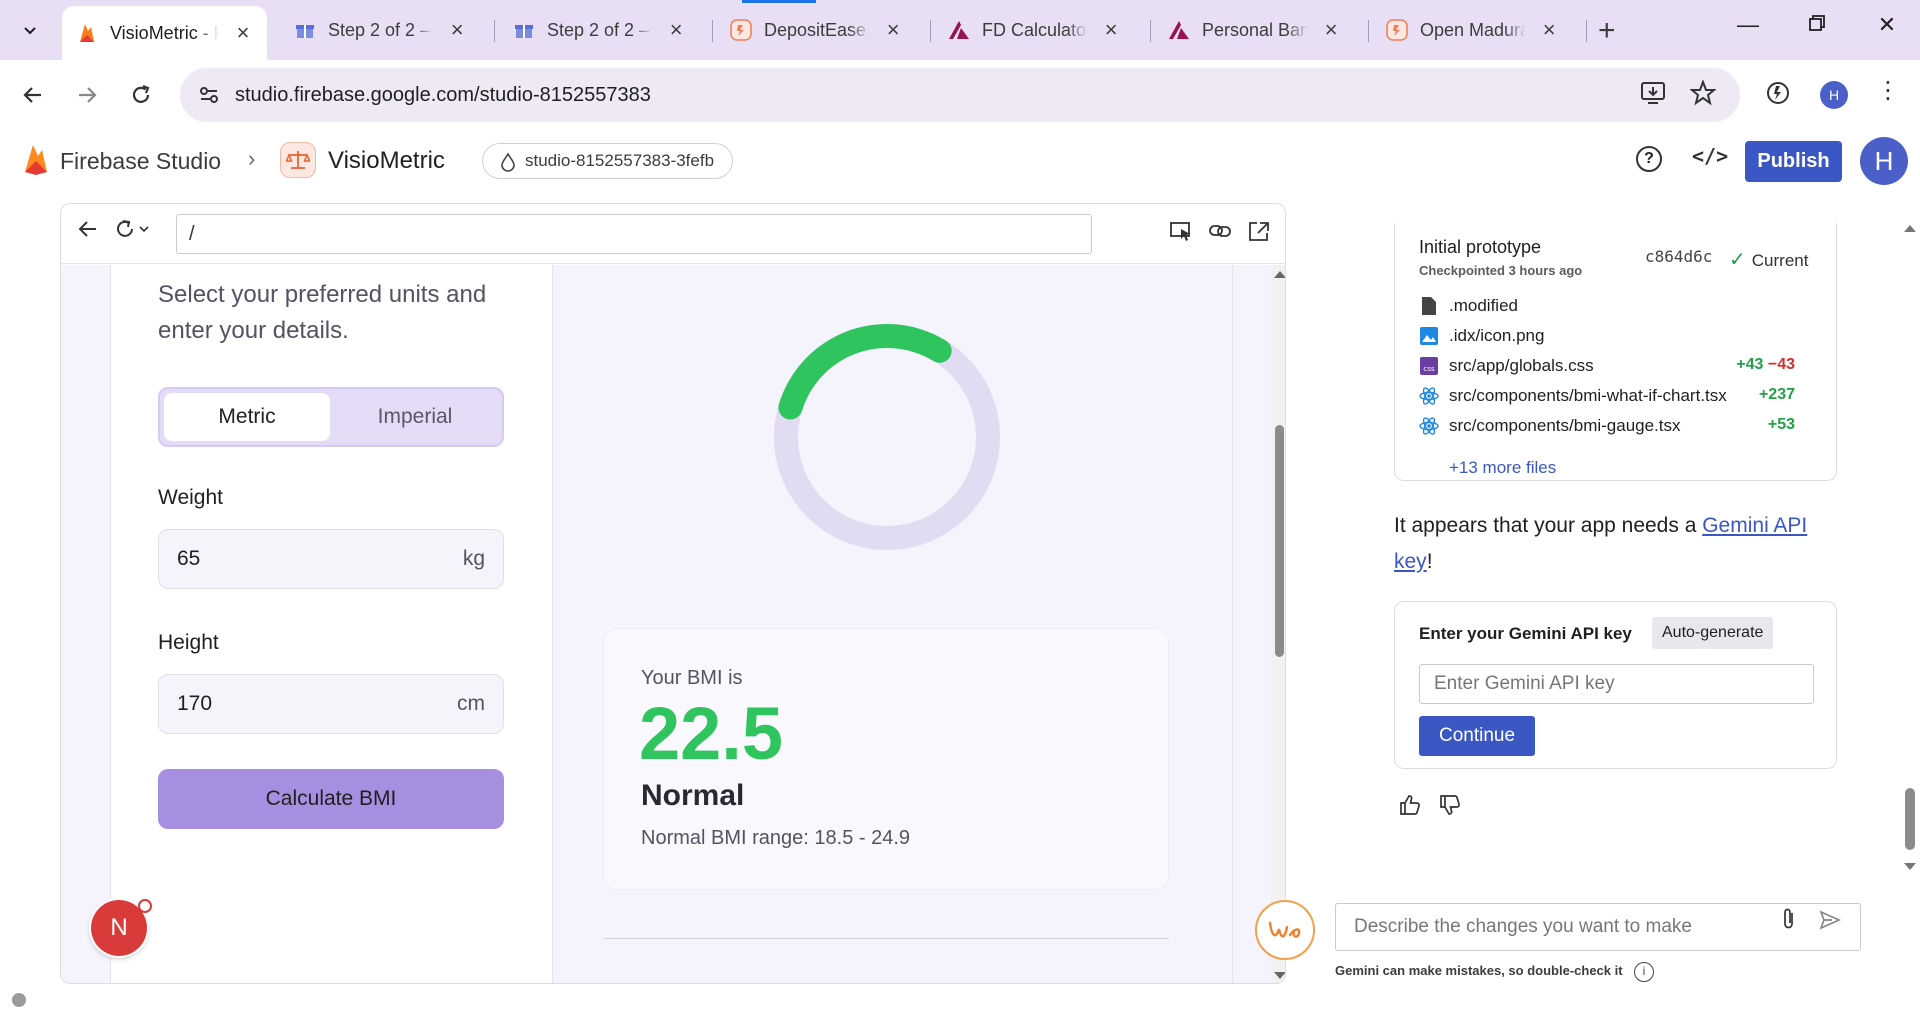 This screenshot has width=1920, height=1020. I want to click on star-icon, so click(1703, 95).